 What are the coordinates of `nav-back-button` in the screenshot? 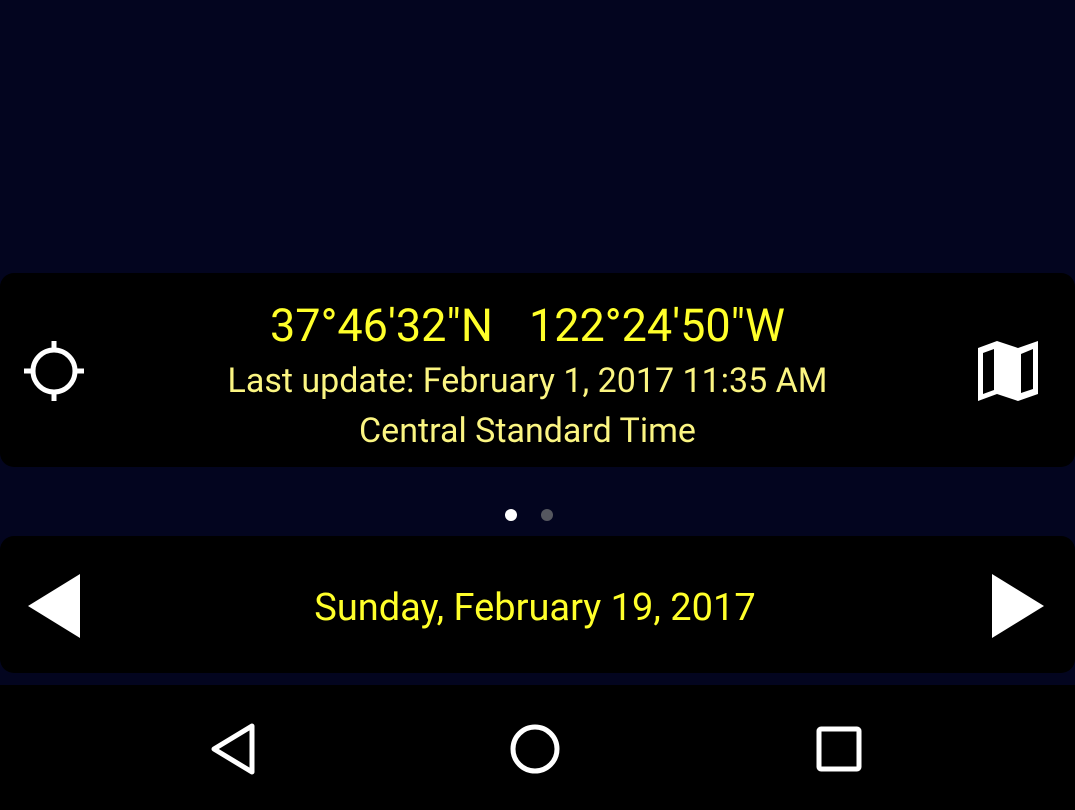 It's located at (232, 749).